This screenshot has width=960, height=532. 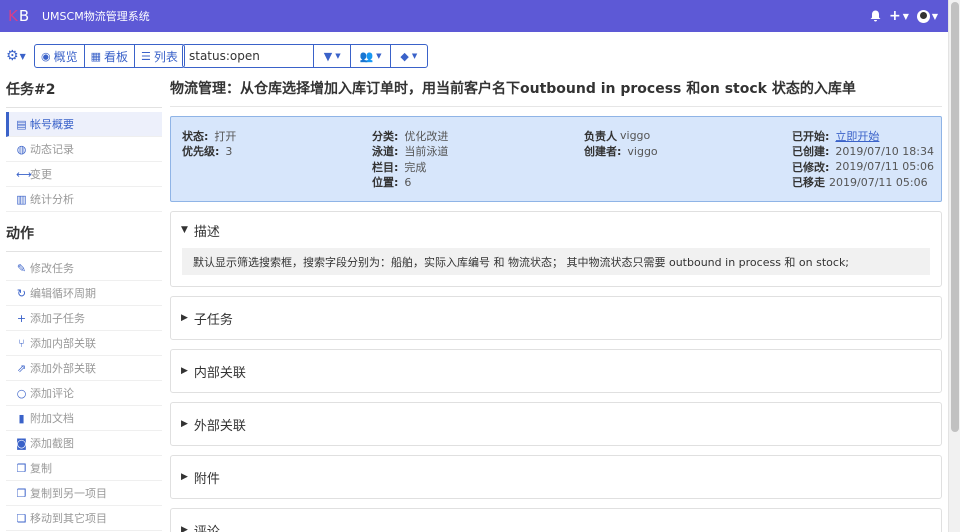 What do you see at coordinates (21, 393) in the screenshot?
I see `comment-icon: ○` at bounding box center [21, 393].